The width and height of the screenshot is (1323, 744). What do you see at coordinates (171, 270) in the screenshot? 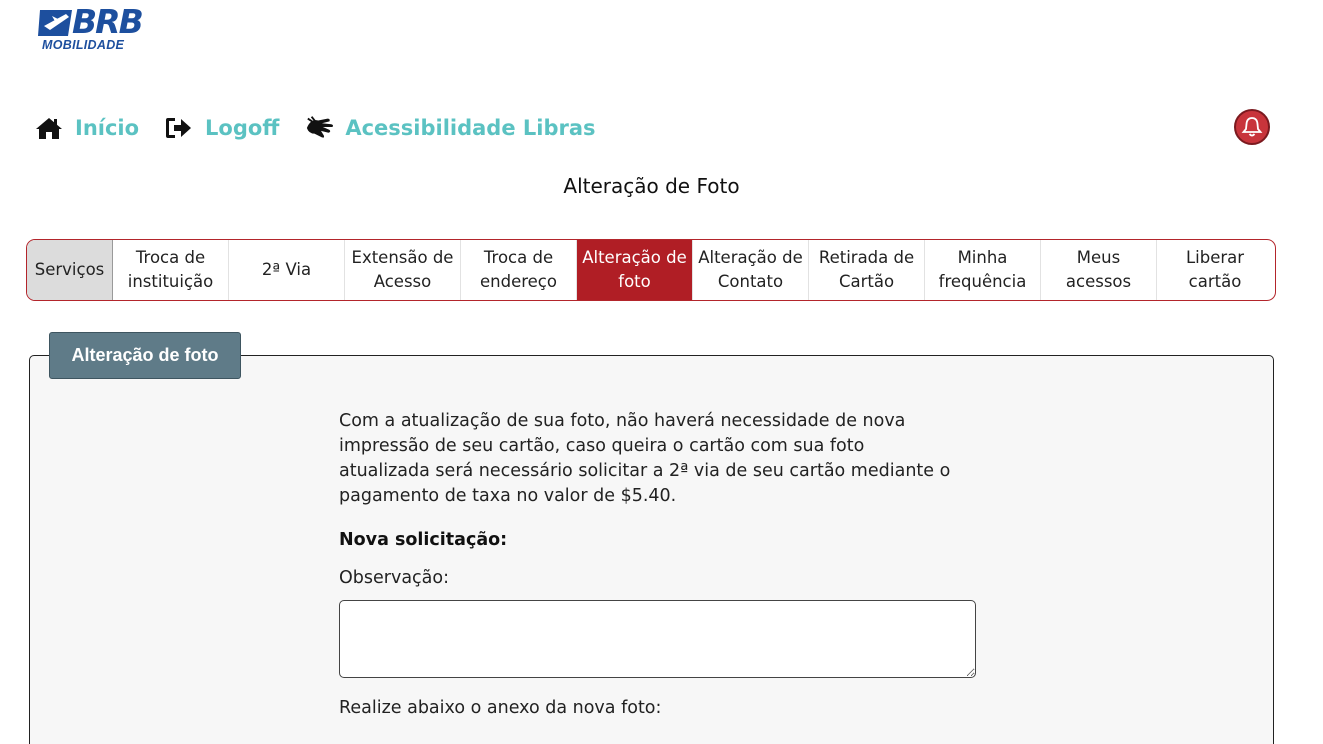
I see `tab-troca-de-instituicao: Troca de instituição` at bounding box center [171, 270].